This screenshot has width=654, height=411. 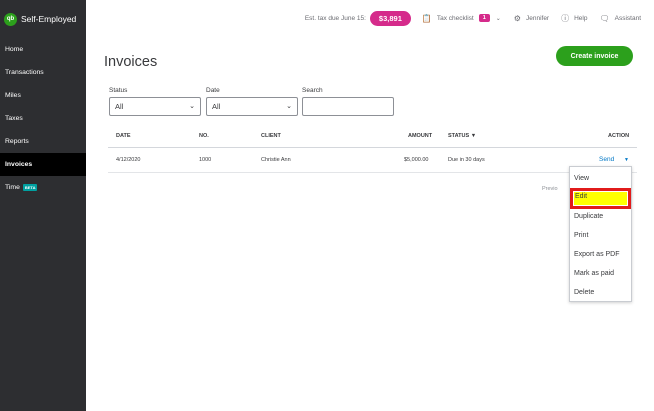 I want to click on menu-item-view: View, so click(x=600, y=178).